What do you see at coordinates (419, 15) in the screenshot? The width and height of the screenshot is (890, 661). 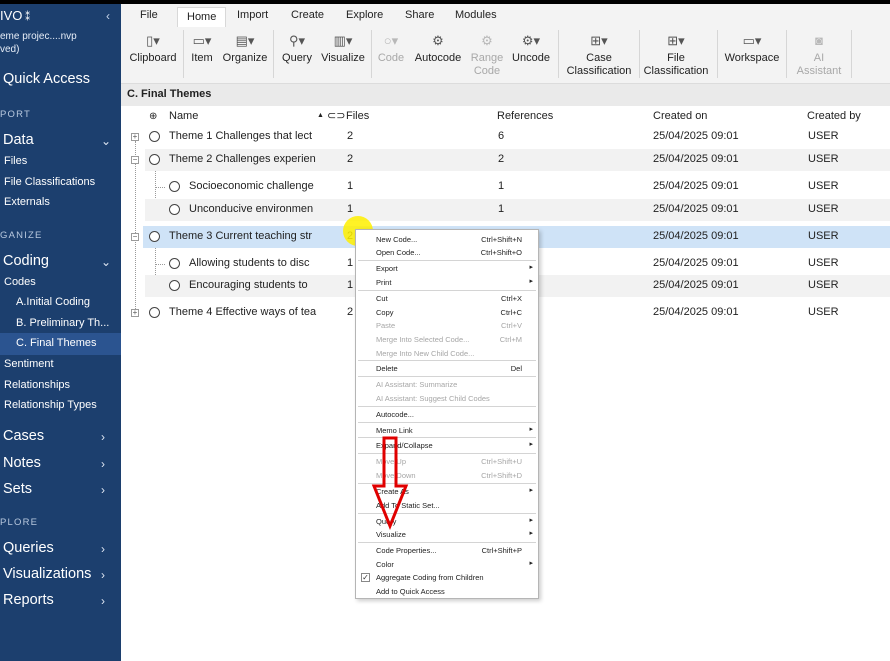 I see `tab-share: Share` at bounding box center [419, 15].